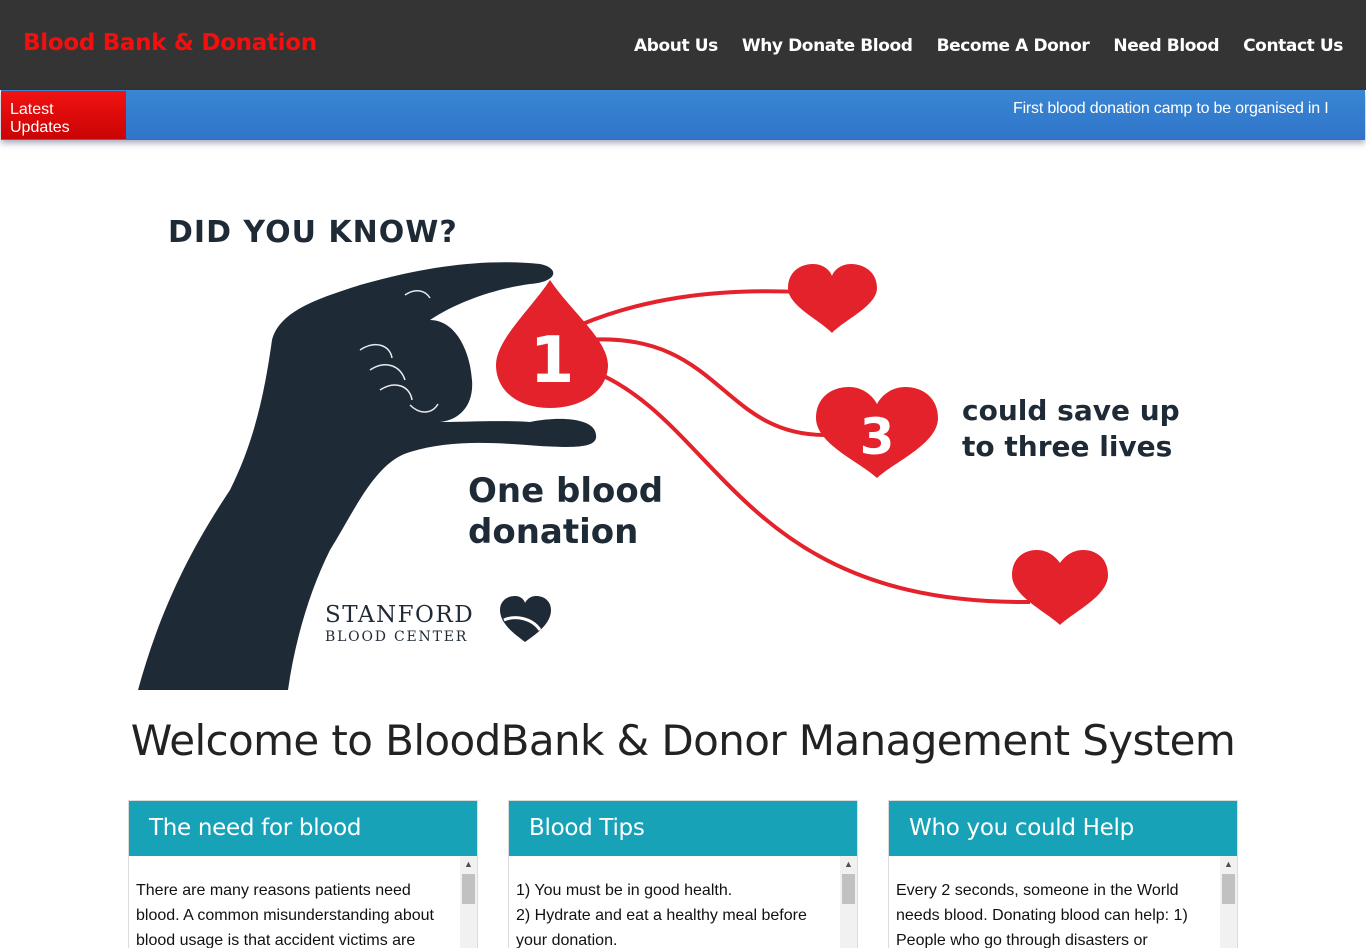 The width and height of the screenshot is (1366, 948). I want to click on card-title: The need for blood, so click(303, 828).